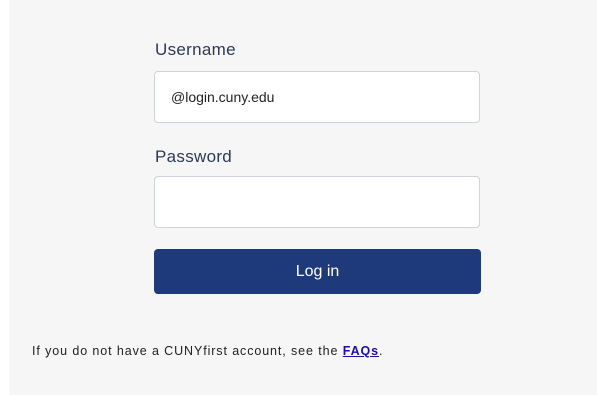 The image size is (597, 395). Describe the element at coordinates (381, 351) in the screenshot. I see `help-text-after: .` at that location.